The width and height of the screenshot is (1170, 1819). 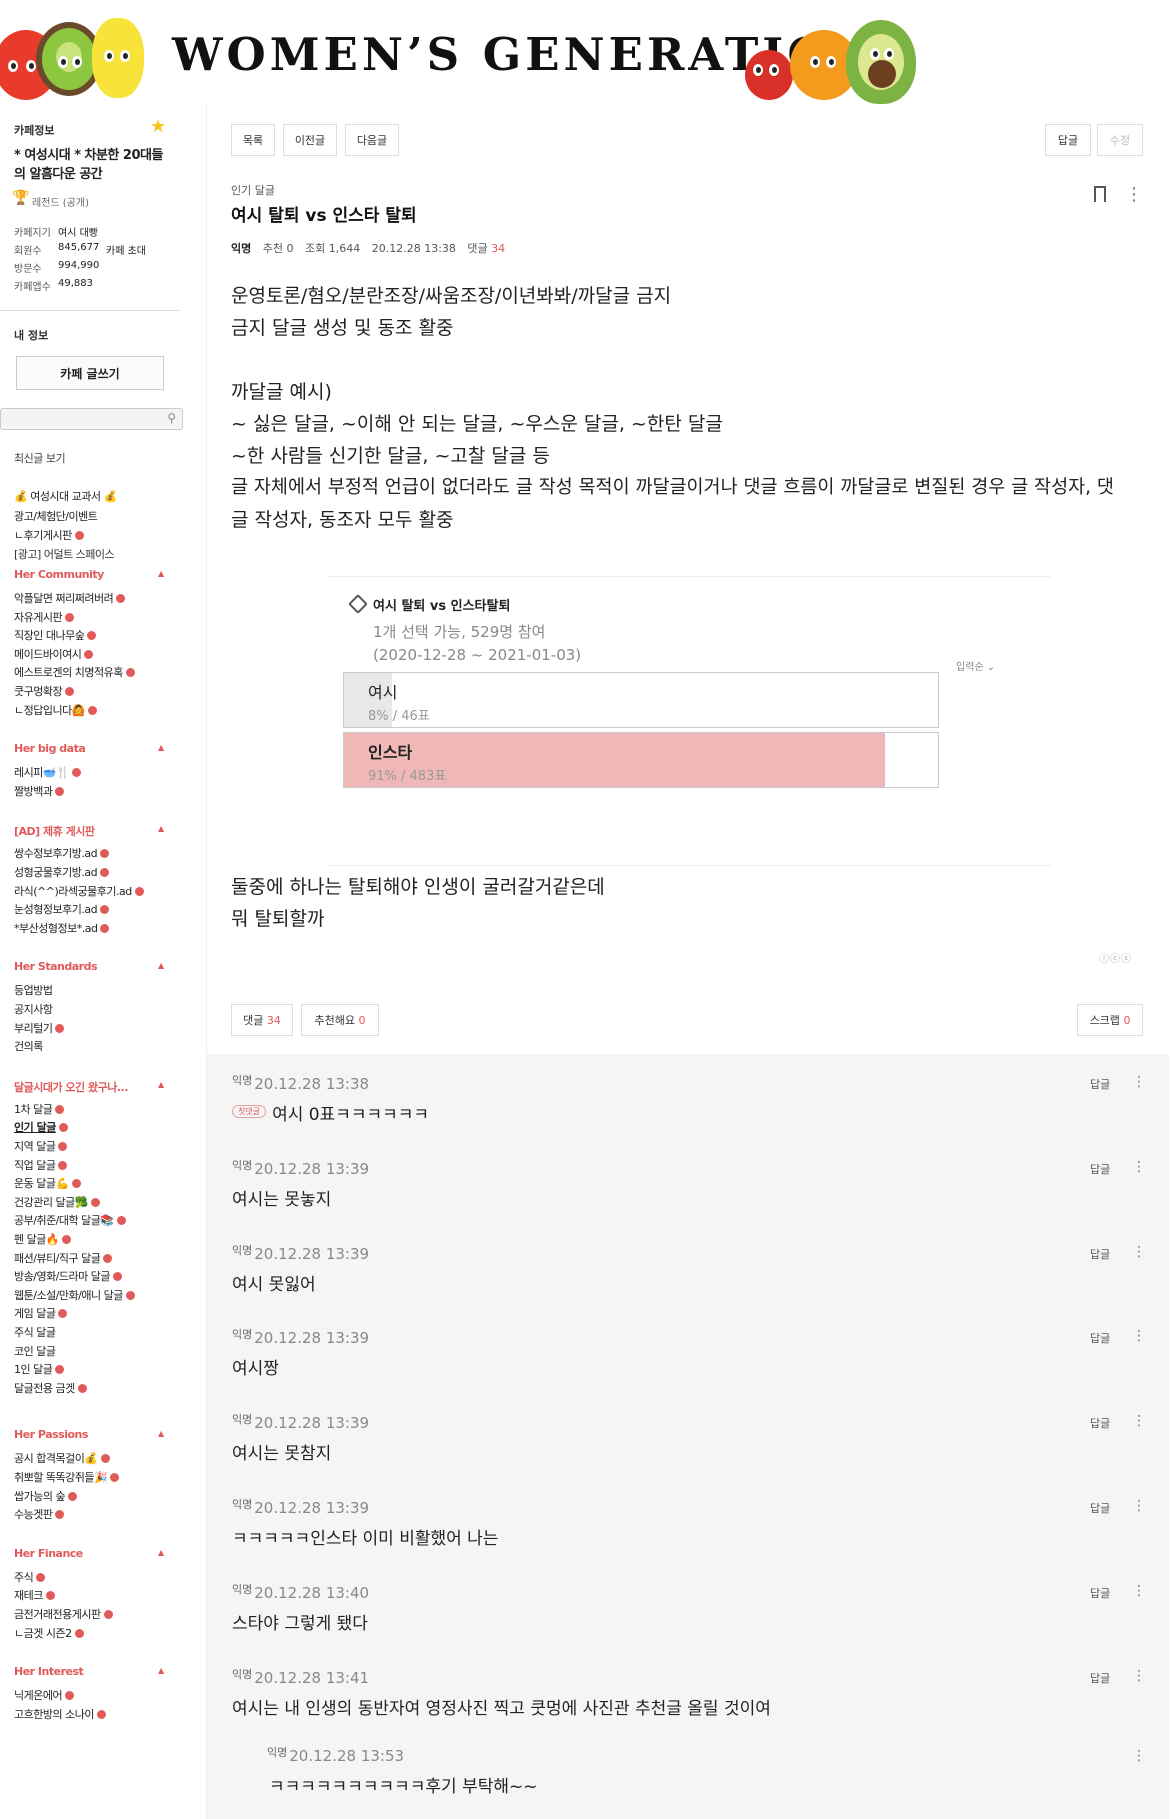 What do you see at coordinates (54, 654) in the screenshot?
I see `sidebar-menu-item: 메이드바이여시` at bounding box center [54, 654].